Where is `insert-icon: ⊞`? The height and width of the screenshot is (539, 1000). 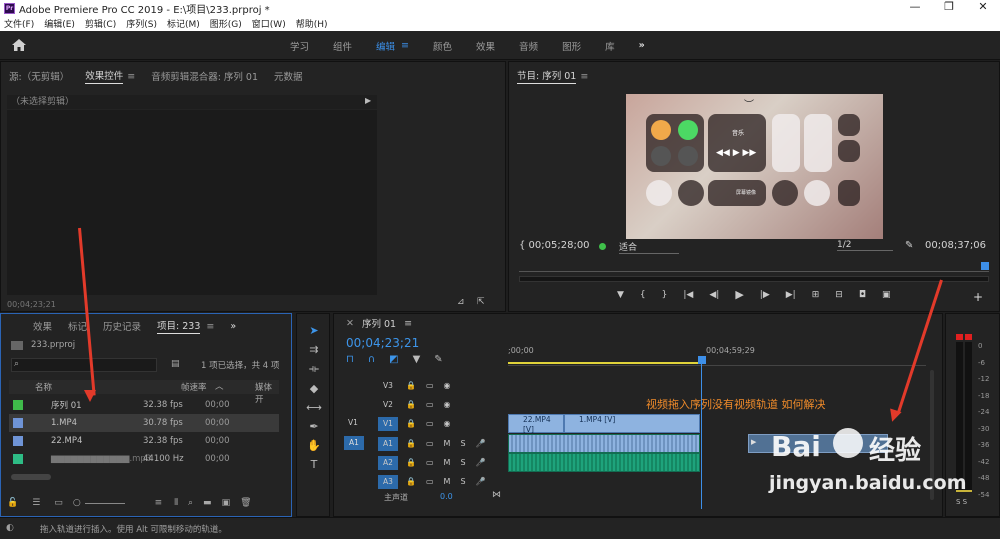
insert-icon: ⊞ is located at coordinates (816, 295).